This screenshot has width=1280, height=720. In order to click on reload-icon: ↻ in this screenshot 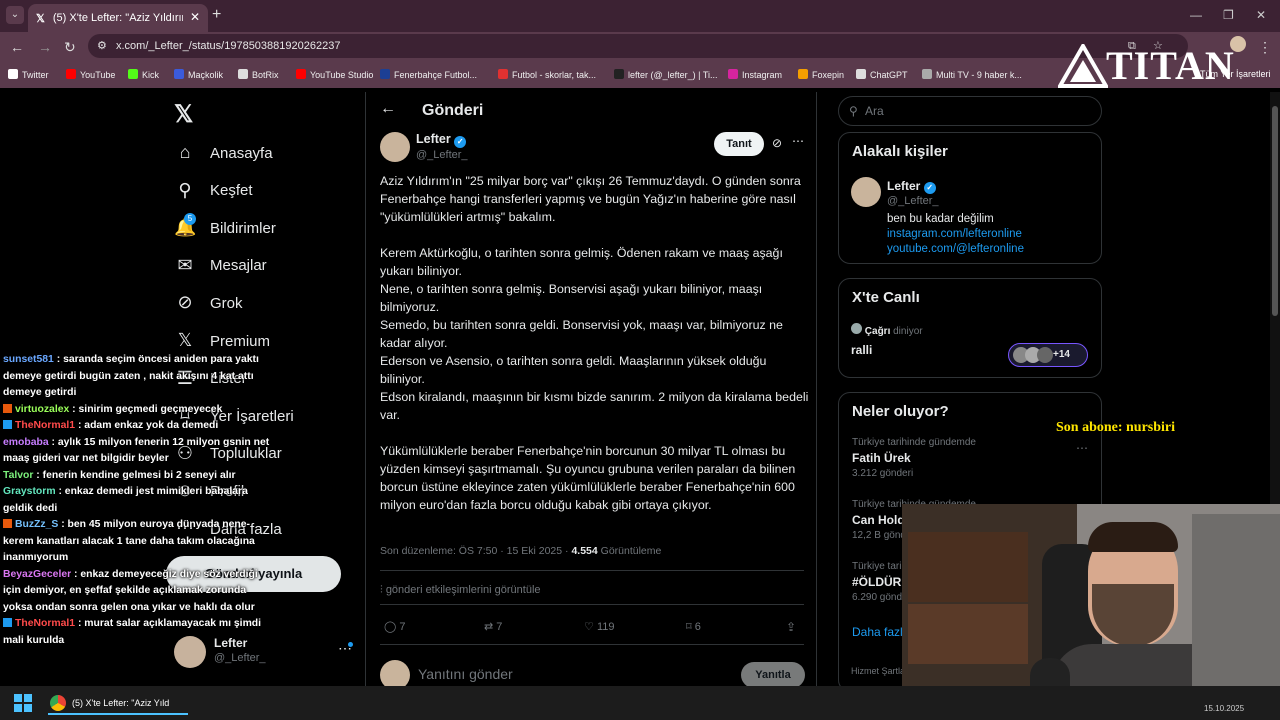, I will do `click(70, 47)`.